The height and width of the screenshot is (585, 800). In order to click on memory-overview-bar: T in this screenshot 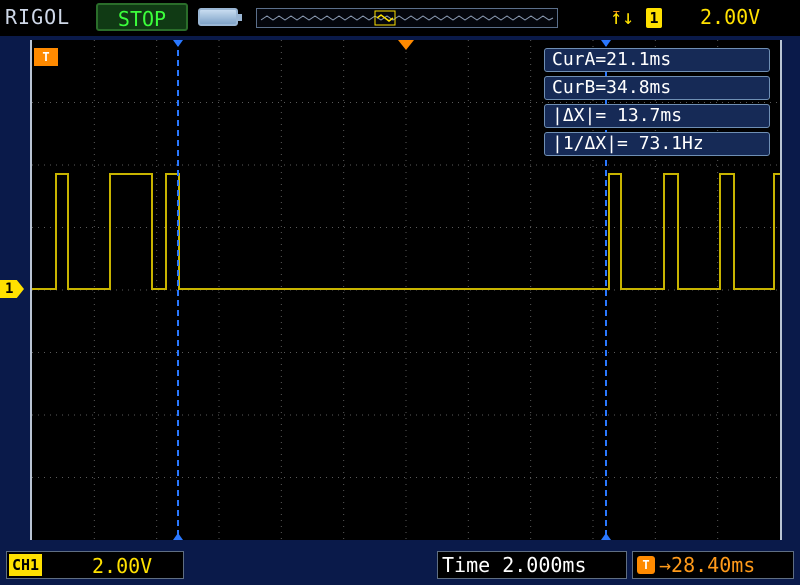, I will do `click(438, 18)`.